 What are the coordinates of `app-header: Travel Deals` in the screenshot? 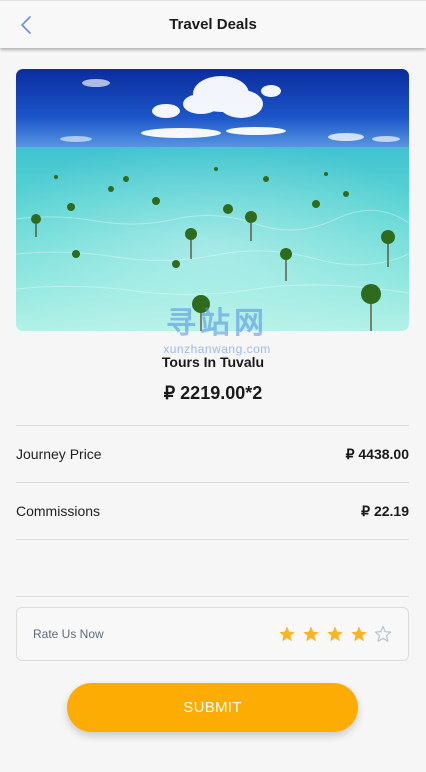 It's located at (213, 24).